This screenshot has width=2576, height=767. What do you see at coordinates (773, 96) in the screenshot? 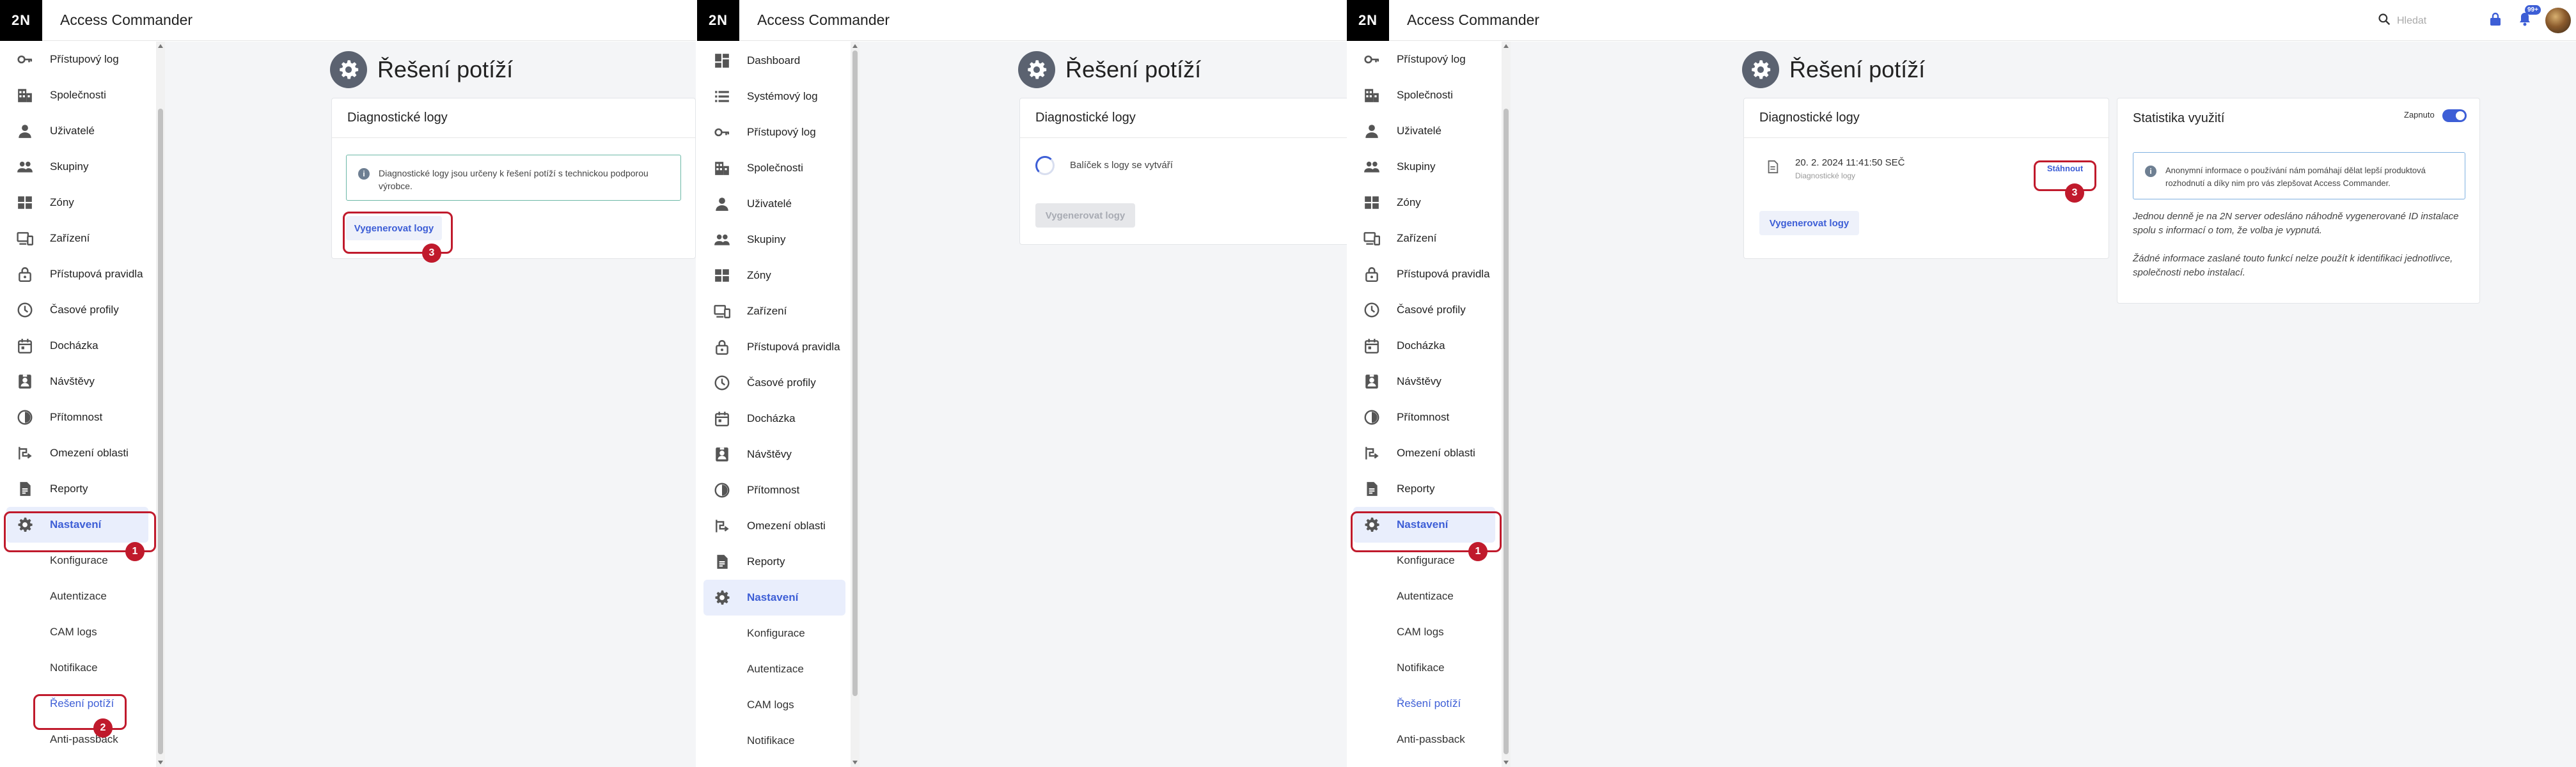
I see `sidebar-item-system-log: Systémový log` at bounding box center [773, 96].